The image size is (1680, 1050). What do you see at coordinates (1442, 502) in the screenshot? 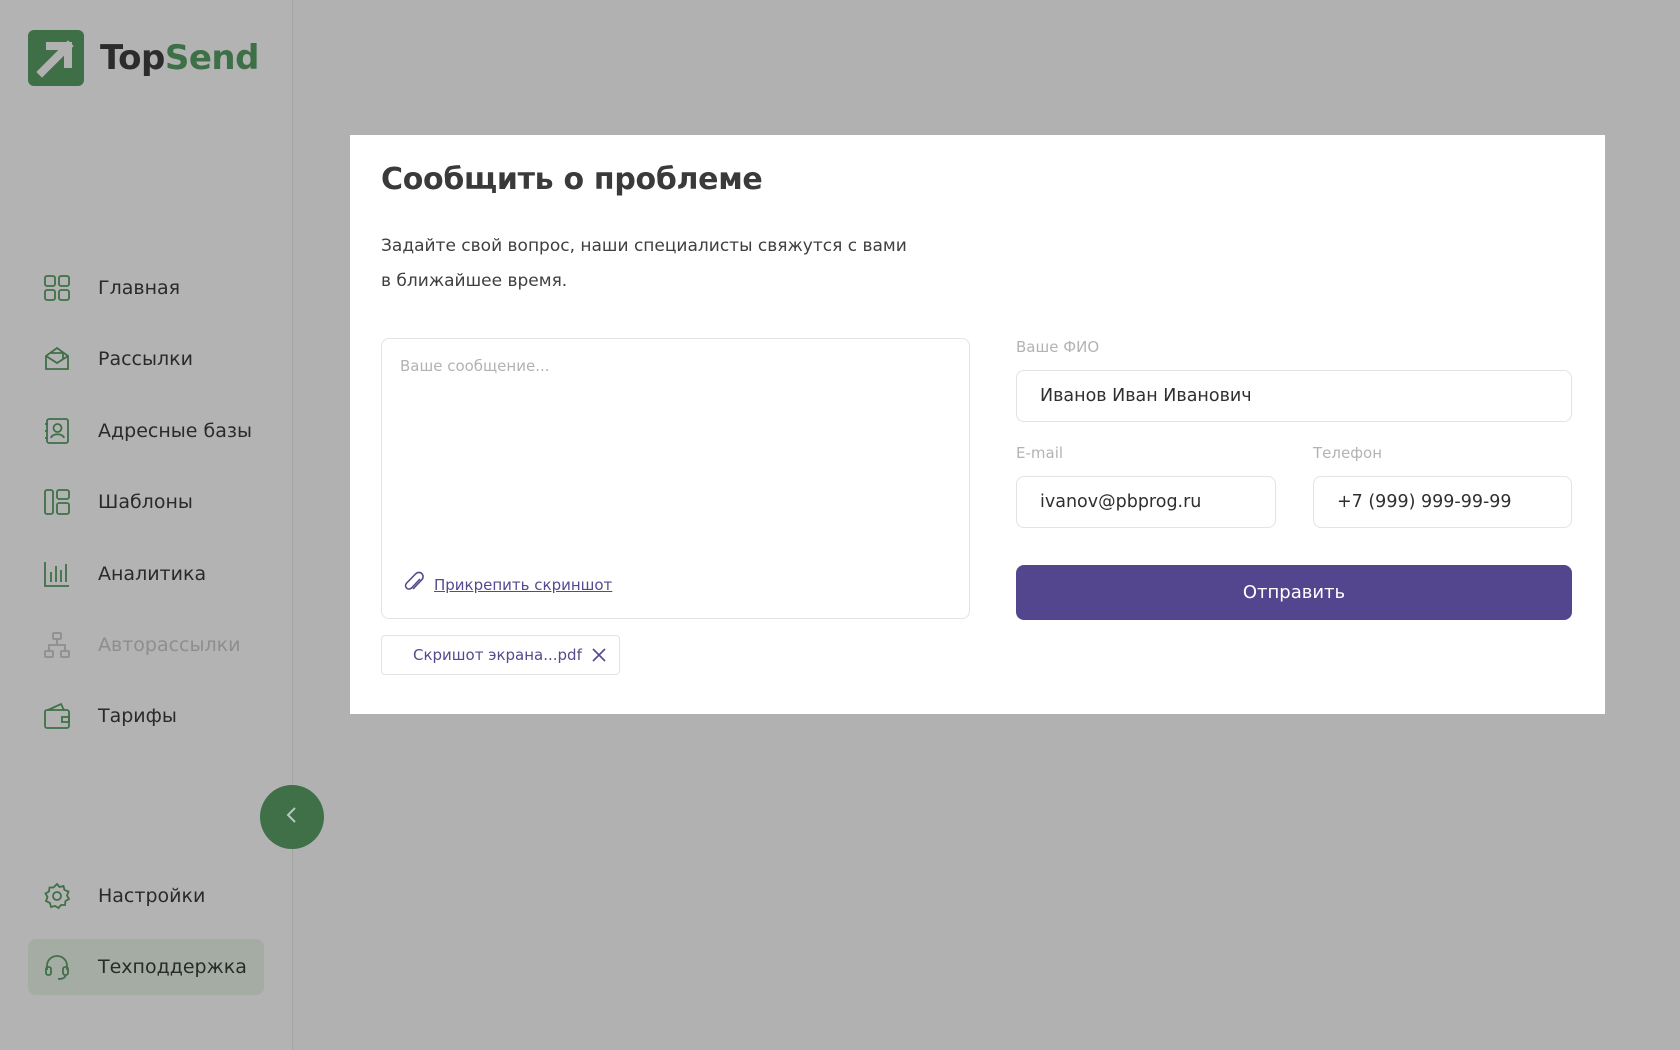
I see `phone-field` at bounding box center [1442, 502].